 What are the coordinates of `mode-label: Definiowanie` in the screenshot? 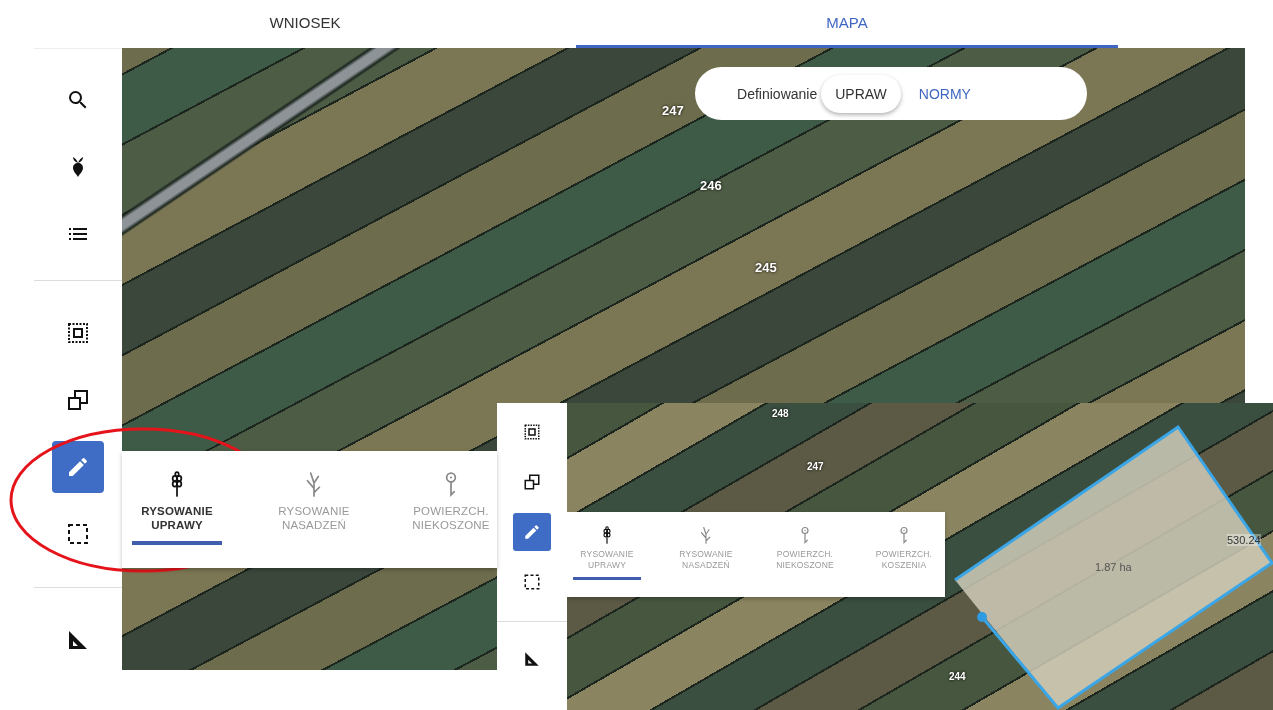 It's located at (777, 93).